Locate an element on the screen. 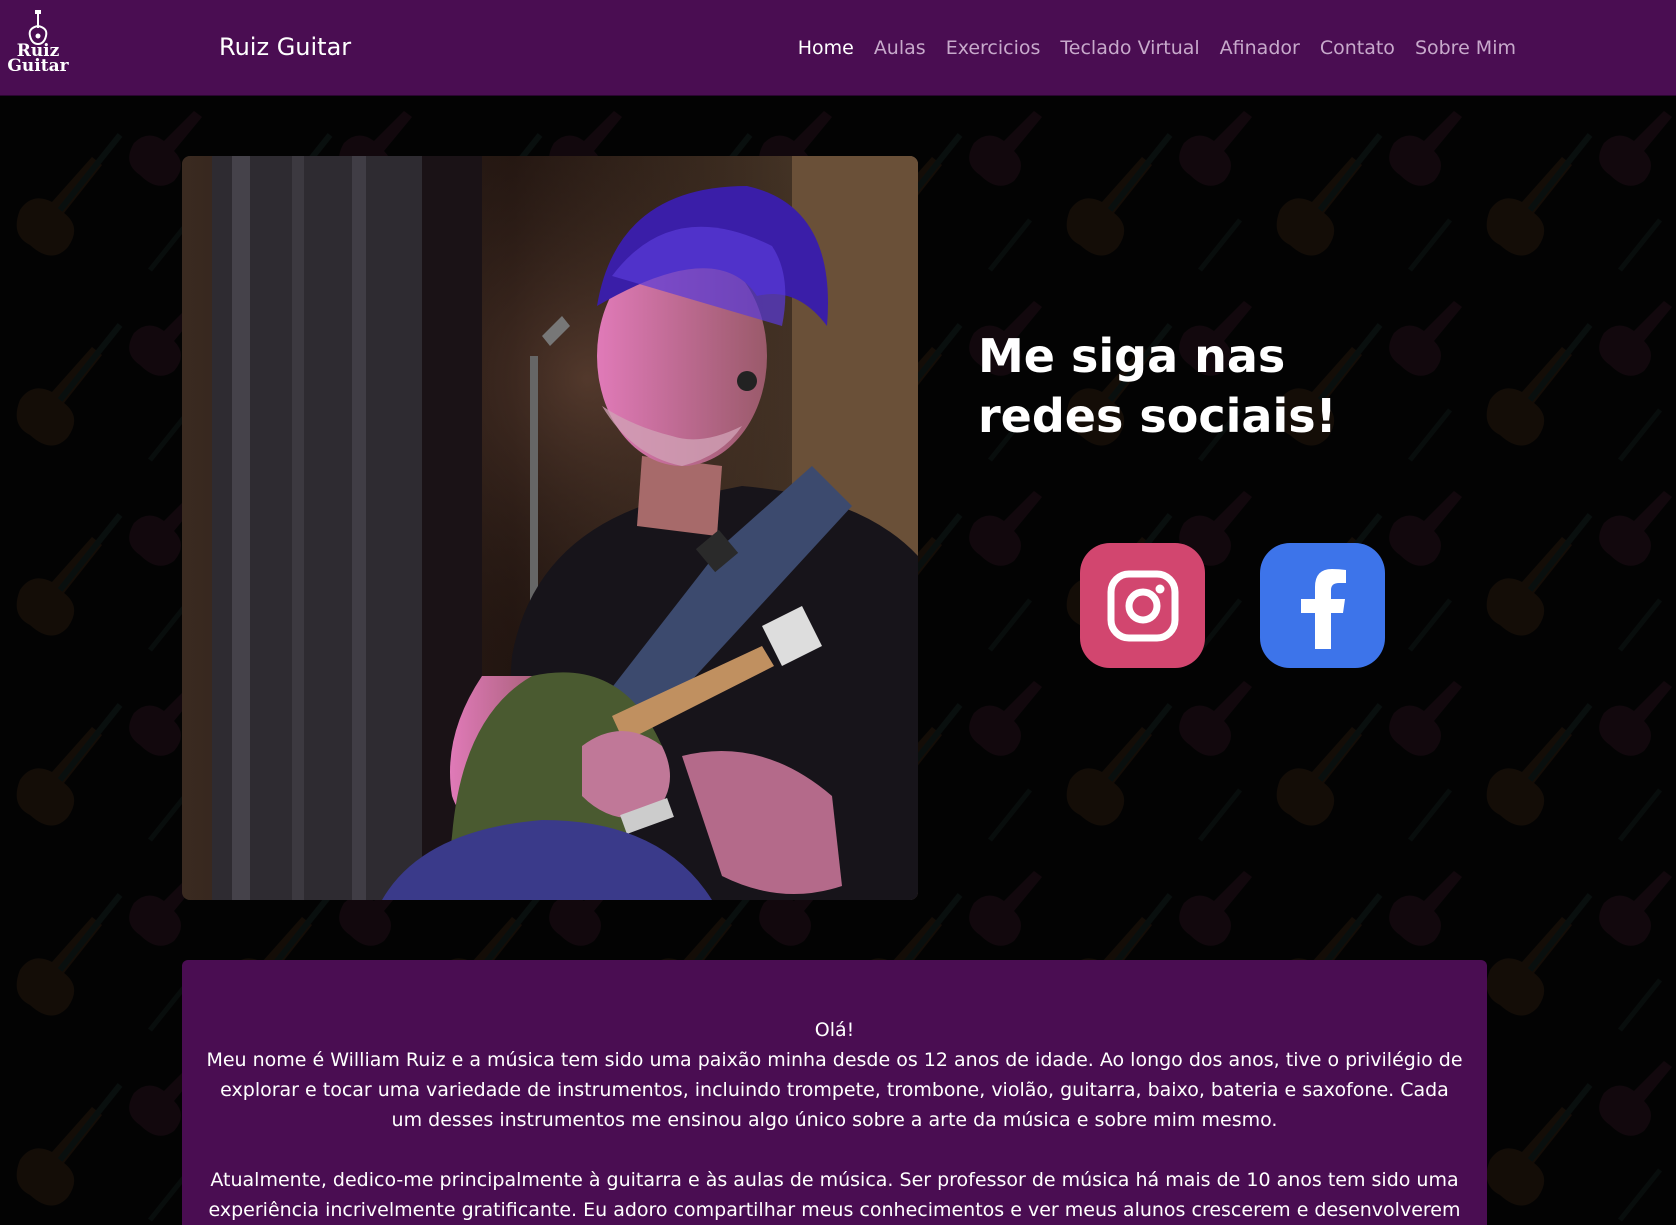 The width and height of the screenshot is (1676, 1225). instagram-button is located at coordinates (1142, 605).